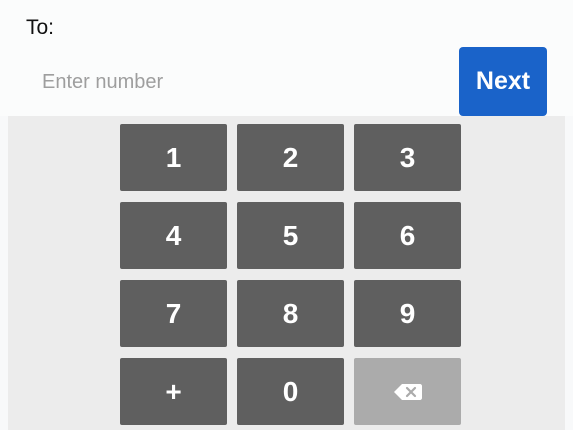 This screenshot has width=573, height=430. I want to click on number-input, so click(244, 82).